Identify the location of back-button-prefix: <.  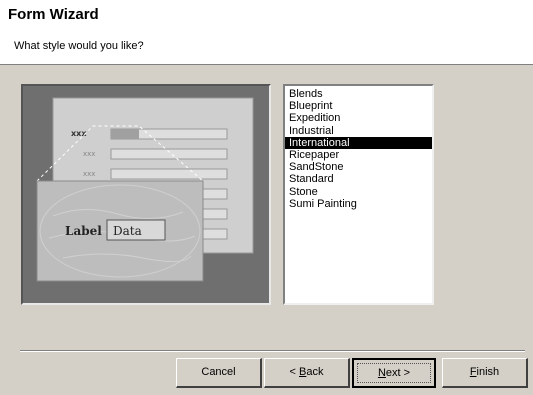
(294, 372).